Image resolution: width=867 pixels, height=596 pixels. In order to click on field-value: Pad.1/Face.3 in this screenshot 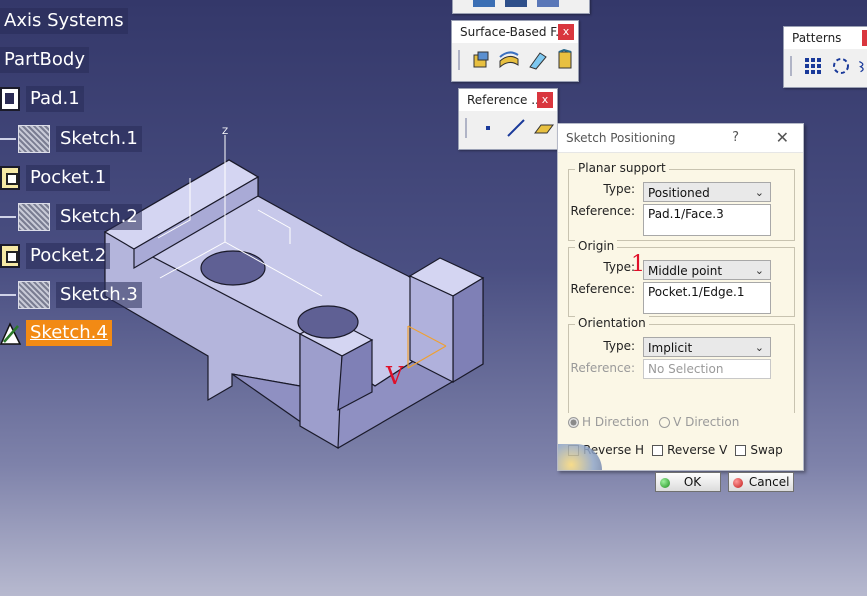, I will do `click(686, 214)`.